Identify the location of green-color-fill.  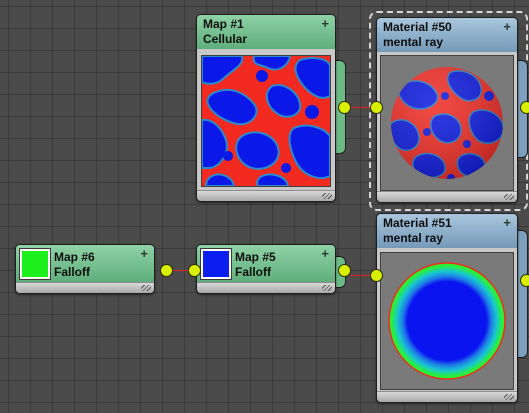
(35, 264).